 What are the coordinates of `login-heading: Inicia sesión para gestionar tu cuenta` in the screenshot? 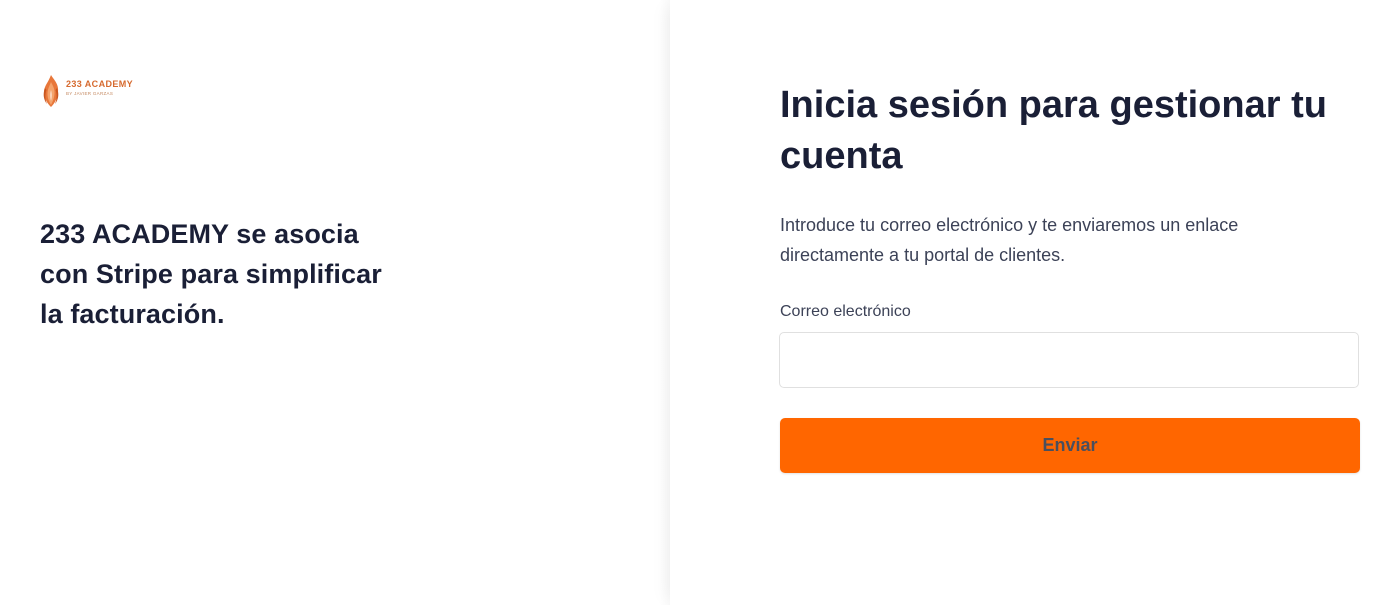 It's located at (1053, 130).